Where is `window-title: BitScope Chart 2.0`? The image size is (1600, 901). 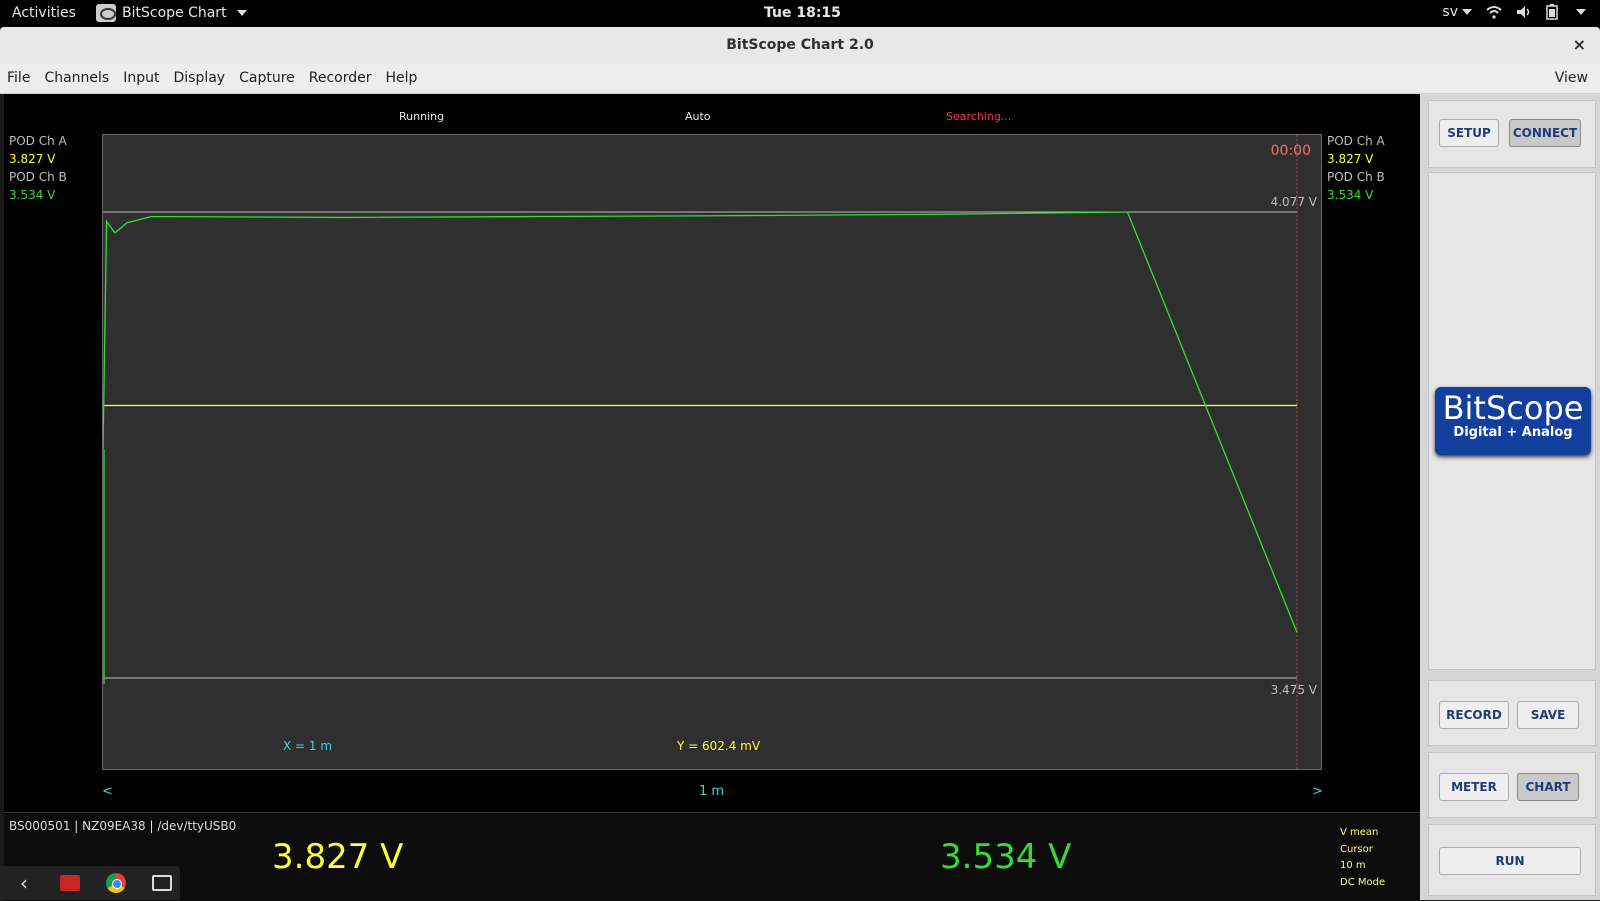 window-title: BitScope Chart 2.0 is located at coordinates (800, 45).